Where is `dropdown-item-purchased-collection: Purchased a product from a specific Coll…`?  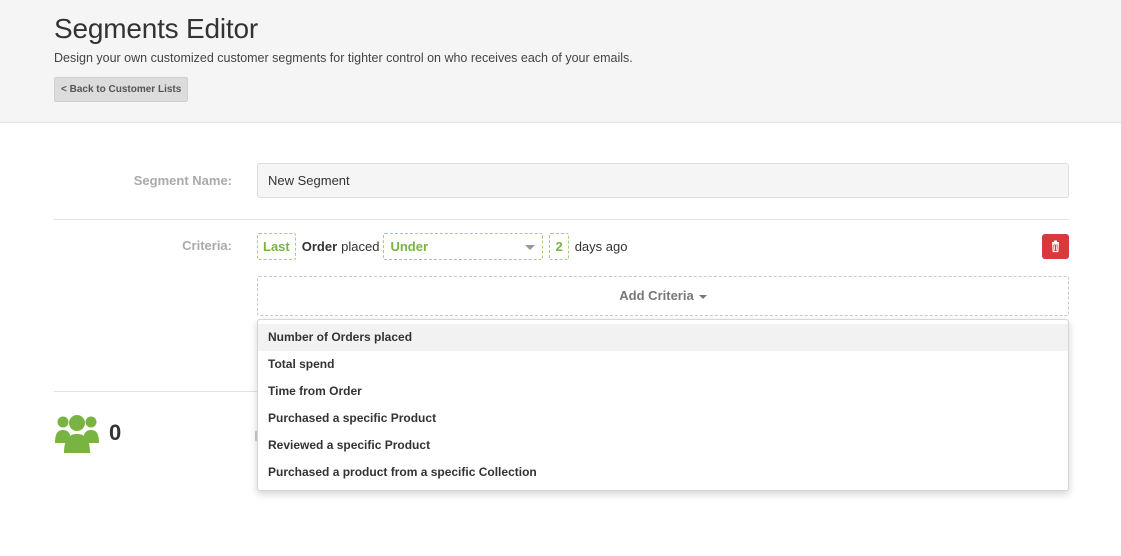
dropdown-item-purchased-collection: Purchased a product from a specific Coll… is located at coordinates (663, 472).